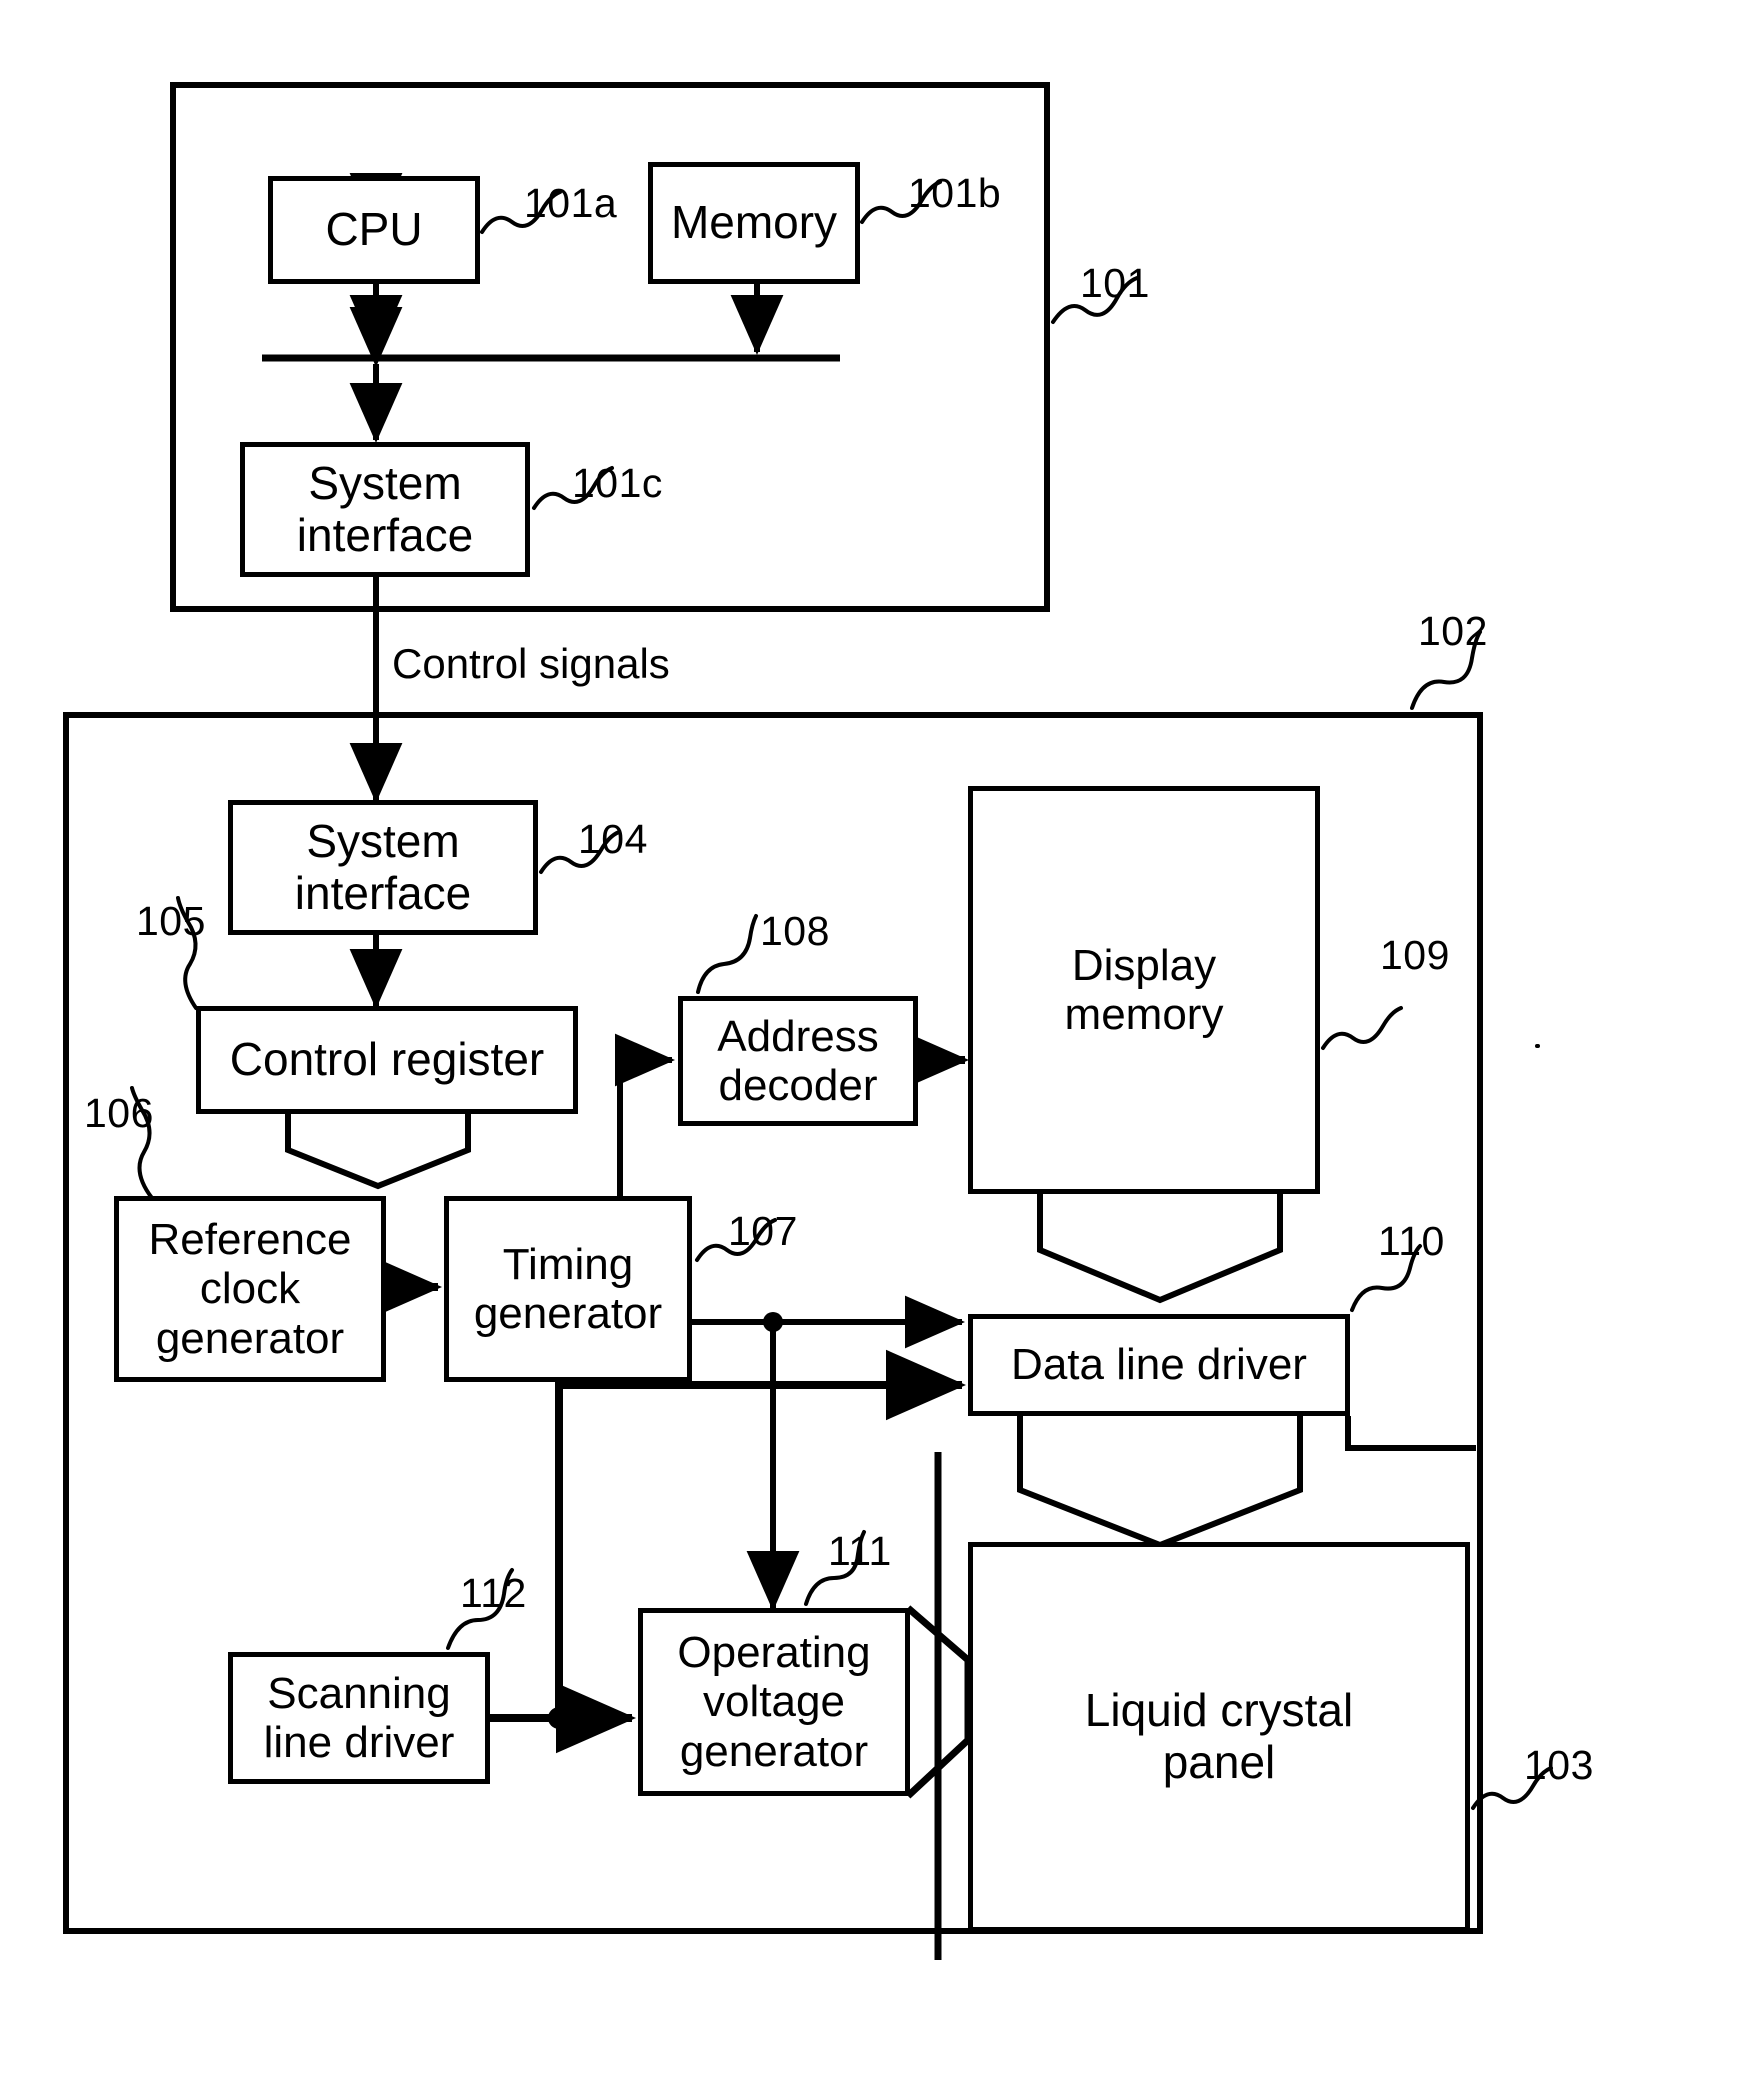 The image size is (1753, 2077). I want to click on ref-101a: 101a, so click(571, 203).